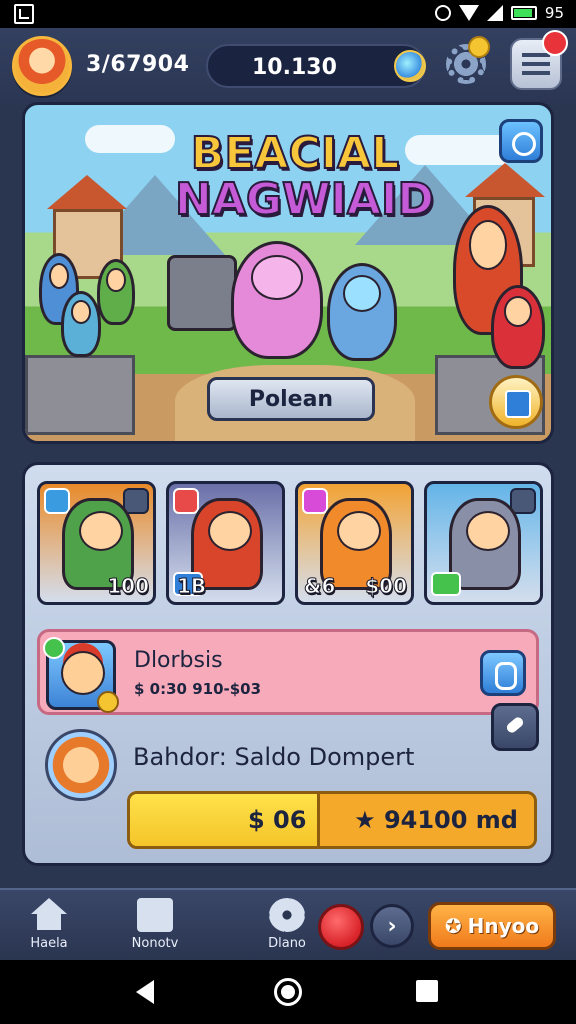 The height and width of the screenshot is (1024, 576). Describe the element at coordinates (362, 312) in the screenshot. I see `robot-character` at that location.